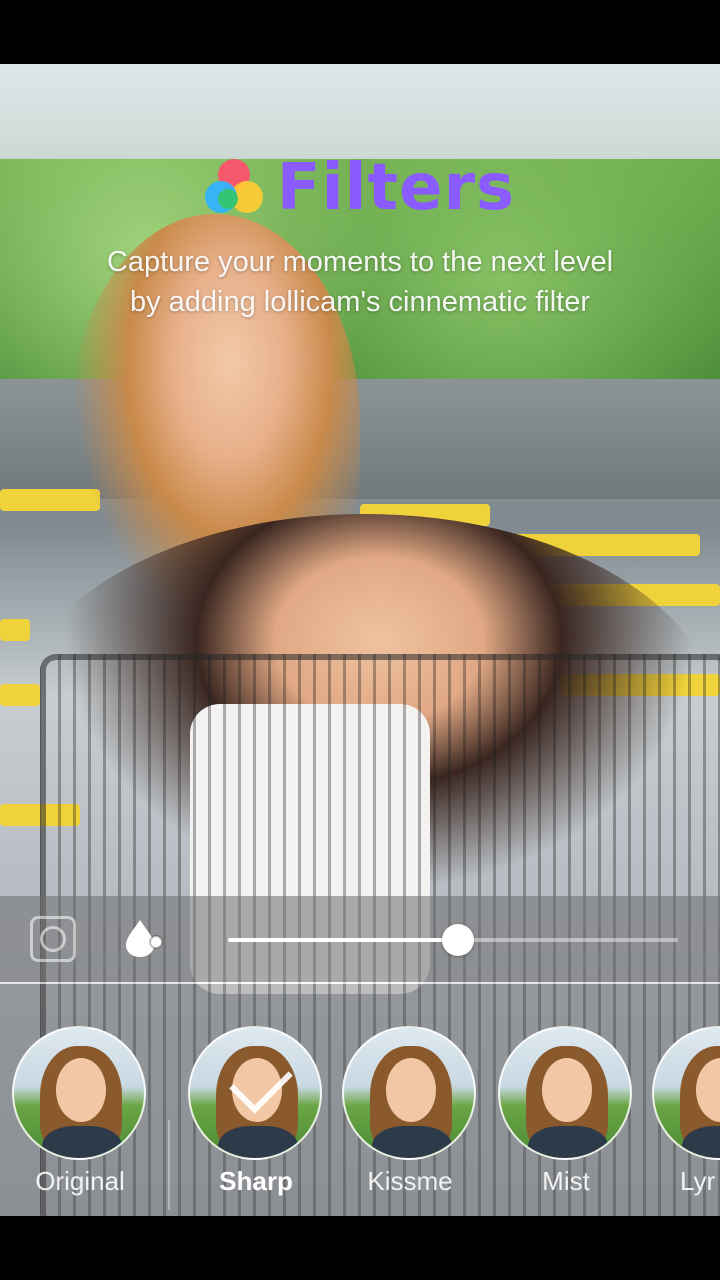 The width and height of the screenshot is (720, 1280). What do you see at coordinates (169, 1165) in the screenshot?
I see `filter-separator` at bounding box center [169, 1165].